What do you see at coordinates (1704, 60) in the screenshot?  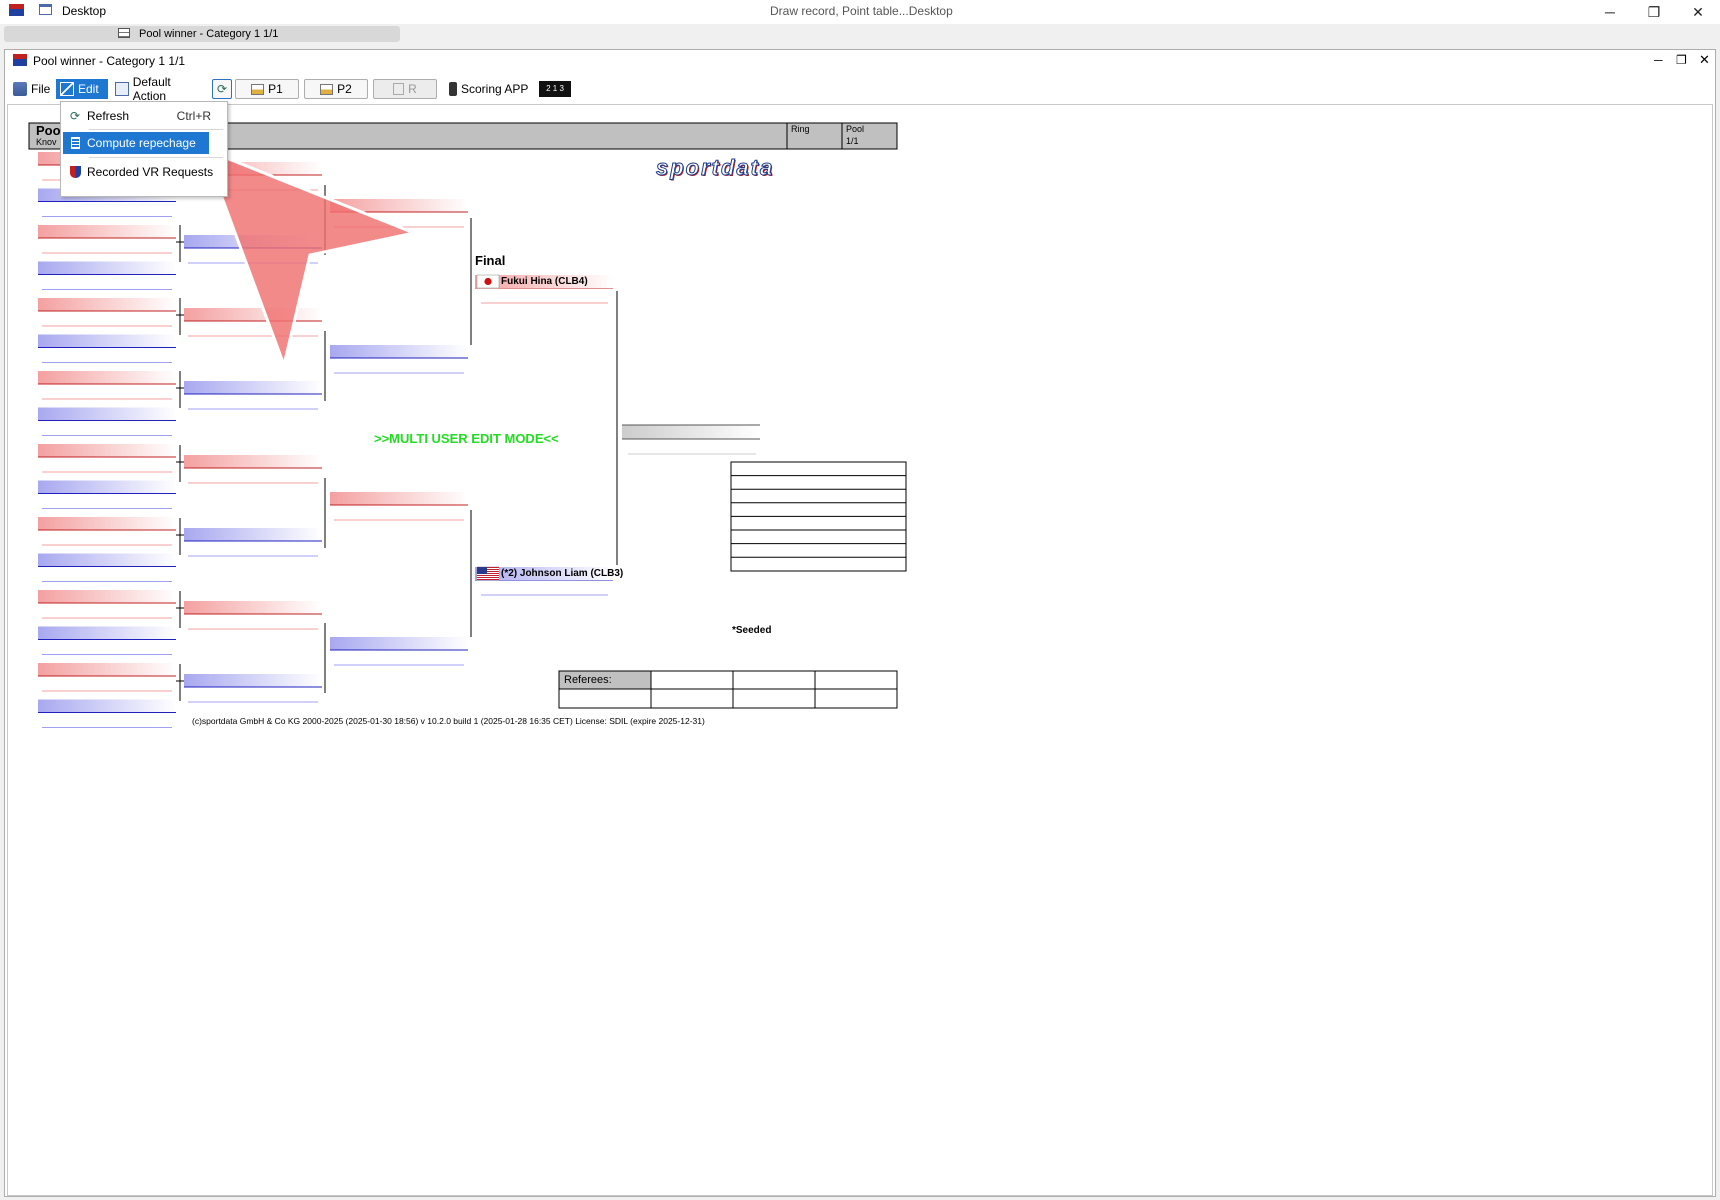 I see `inner-close-button: ✕` at bounding box center [1704, 60].